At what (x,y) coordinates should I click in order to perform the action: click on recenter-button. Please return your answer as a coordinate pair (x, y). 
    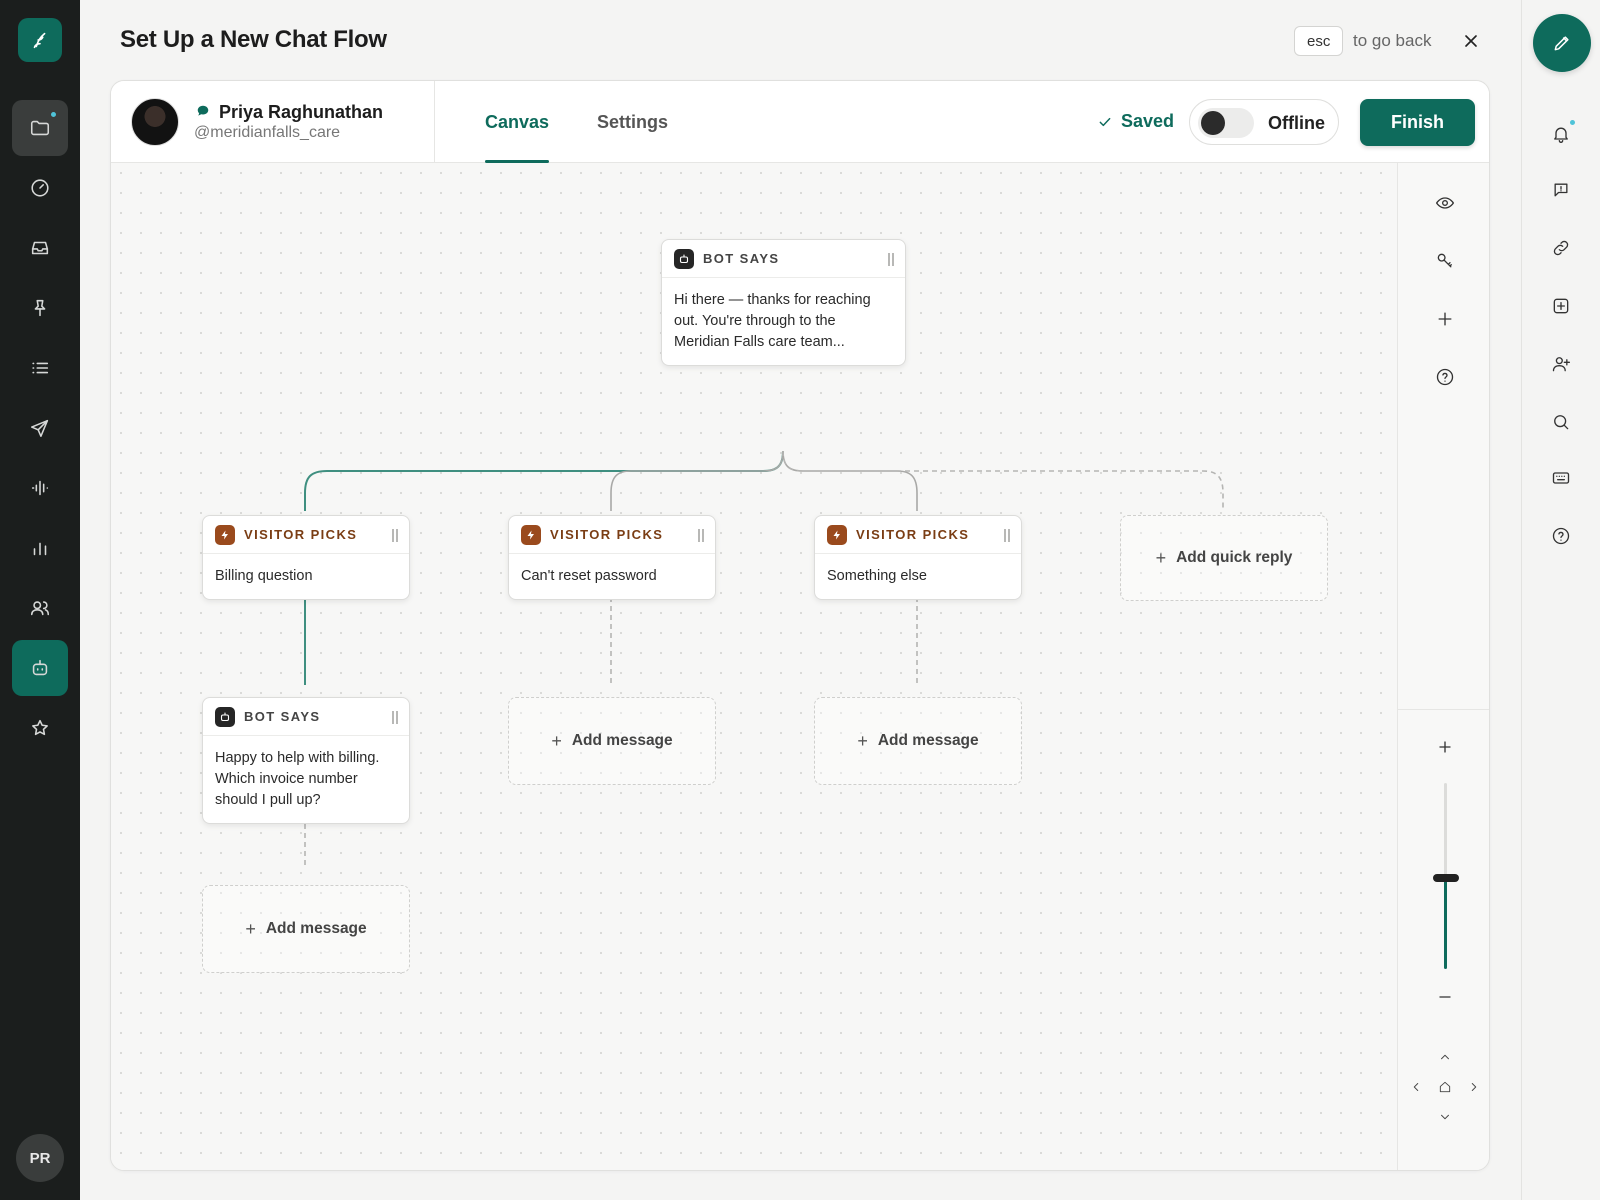
    Looking at the image, I should click on (1445, 1087).